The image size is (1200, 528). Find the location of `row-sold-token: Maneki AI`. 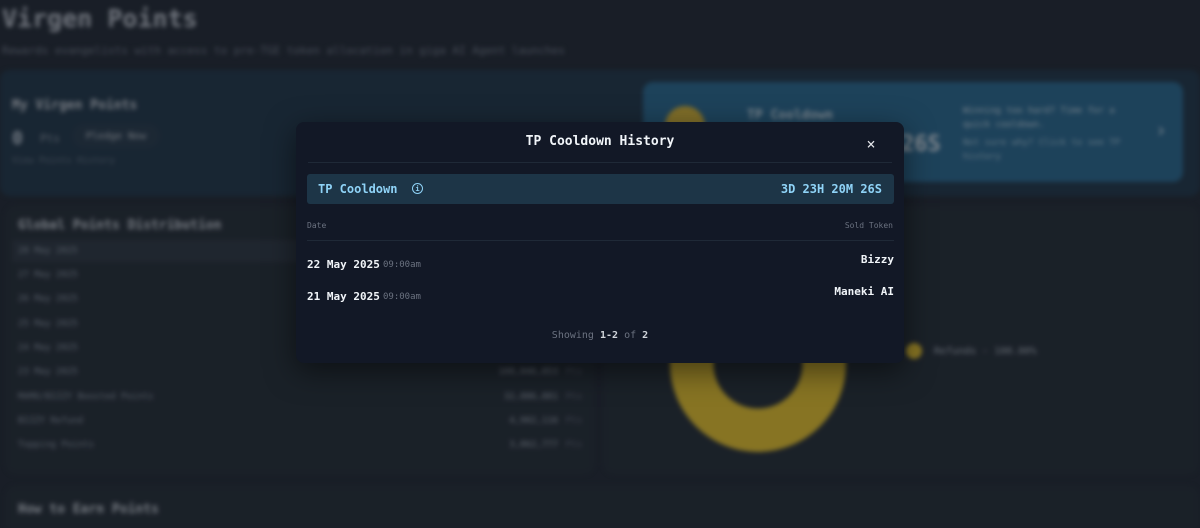

row-sold-token: Maneki AI is located at coordinates (864, 291).